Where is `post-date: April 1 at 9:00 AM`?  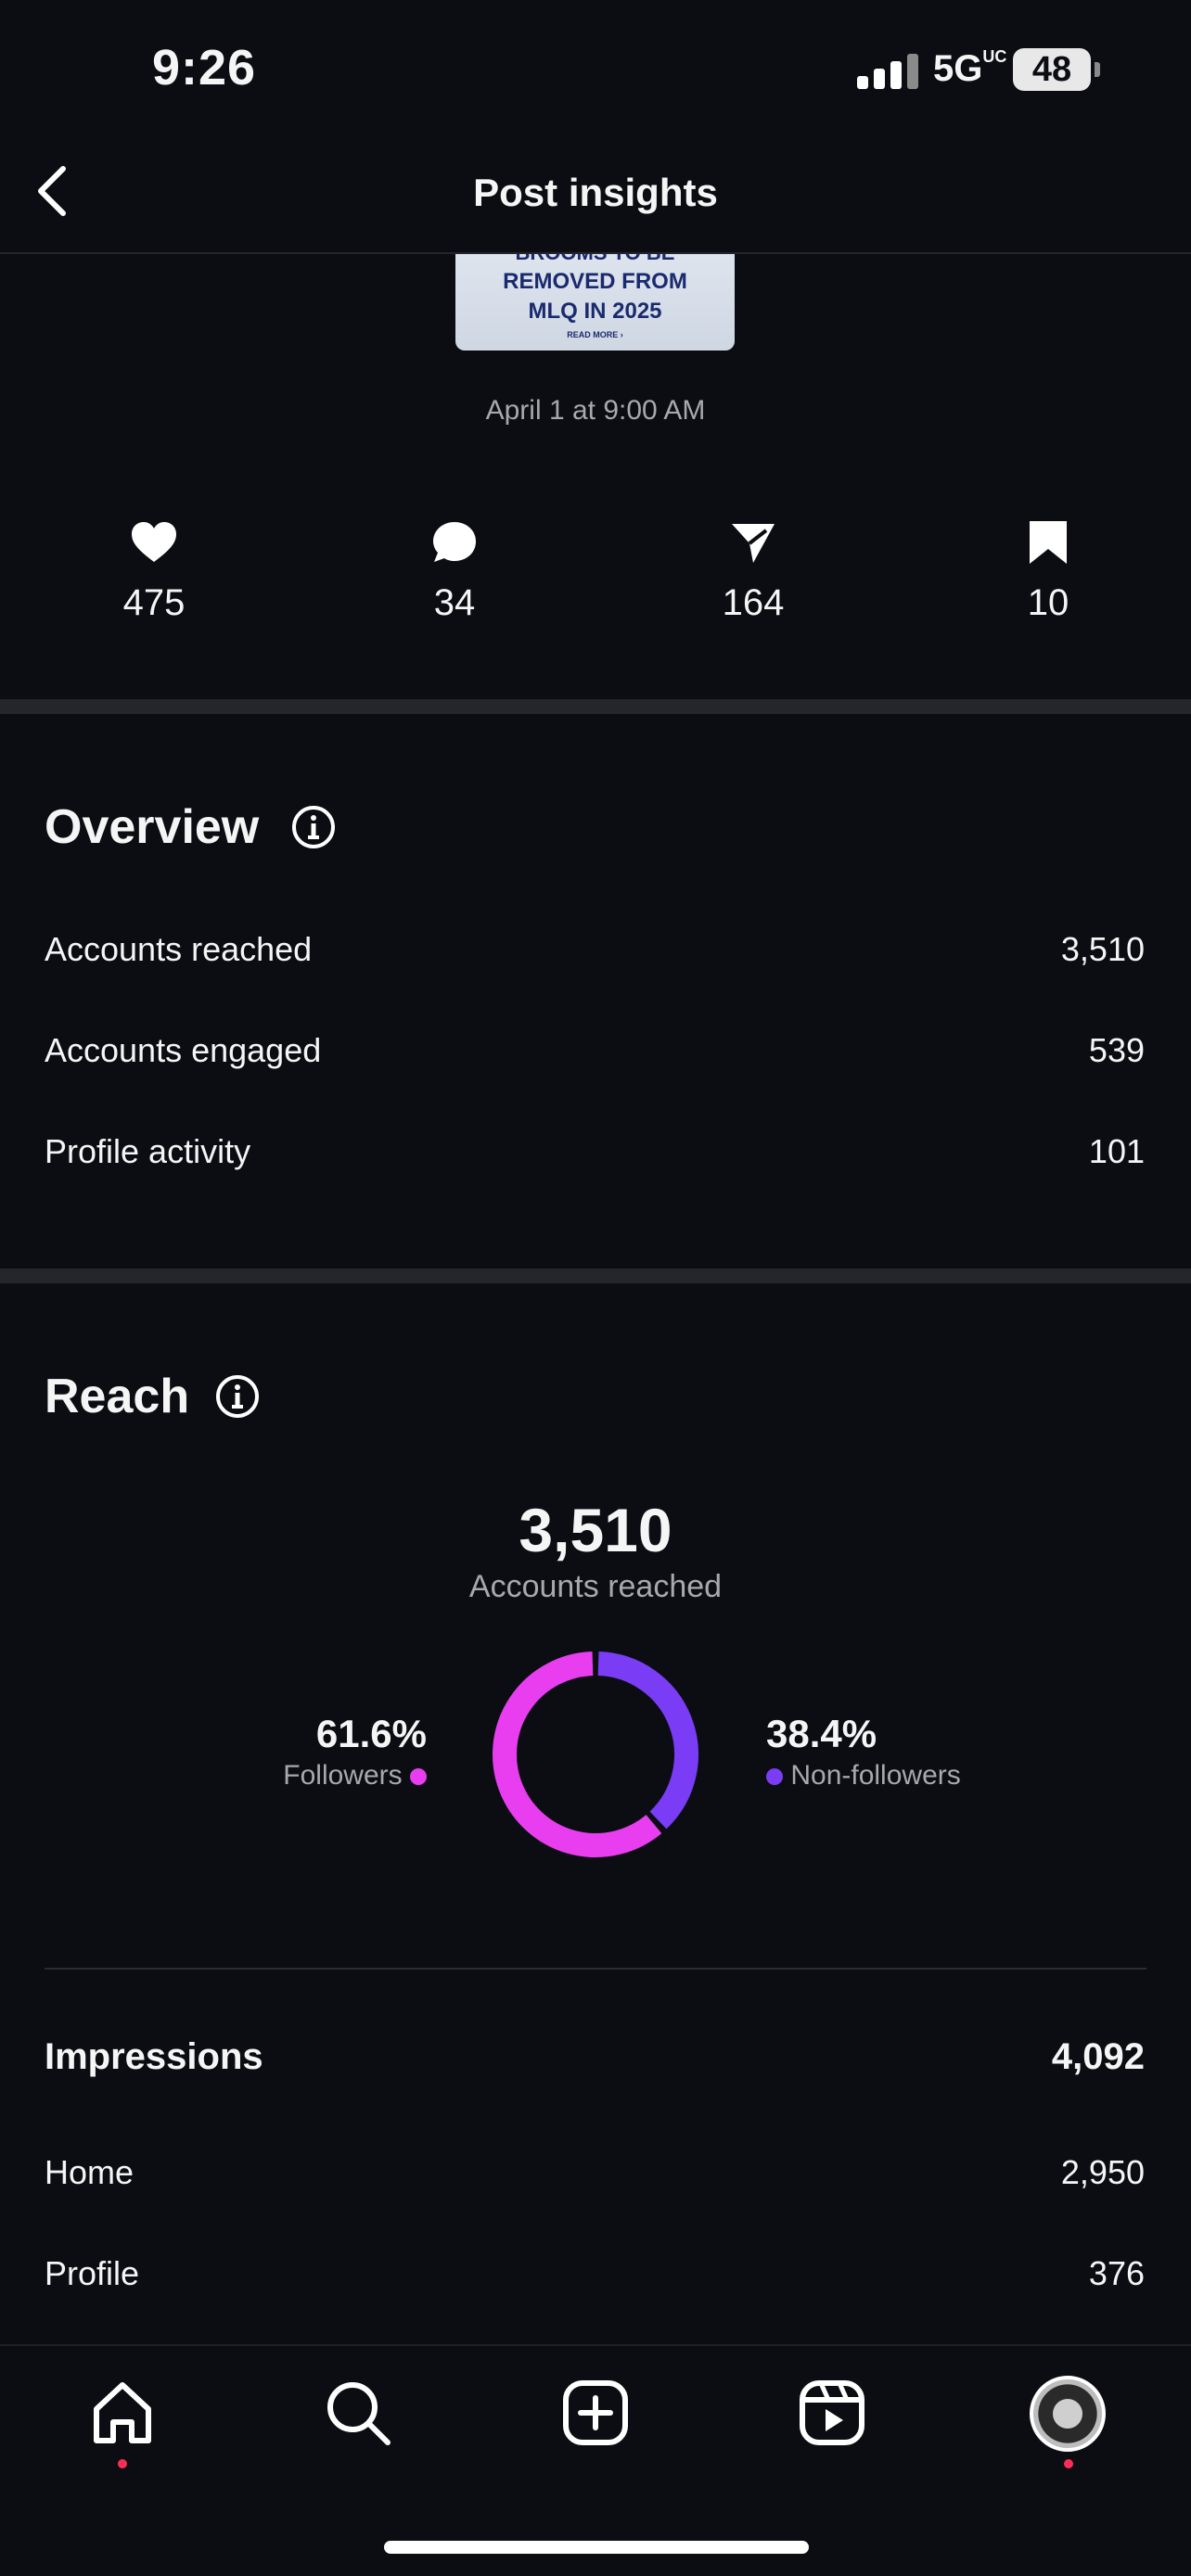 post-date: April 1 at 9:00 AM is located at coordinates (595, 410).